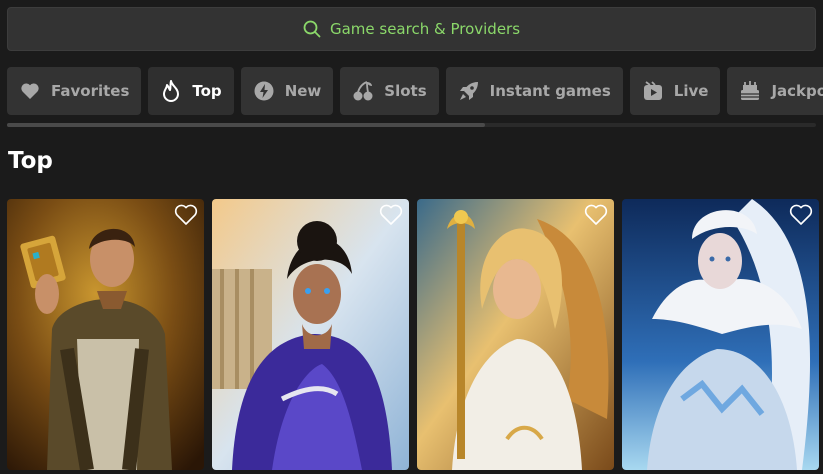 The height and width of the screenshot is (474, 823). Describe the element at coordinates (264, 91) in the screenshot. I see `lightning-icon` at that location.